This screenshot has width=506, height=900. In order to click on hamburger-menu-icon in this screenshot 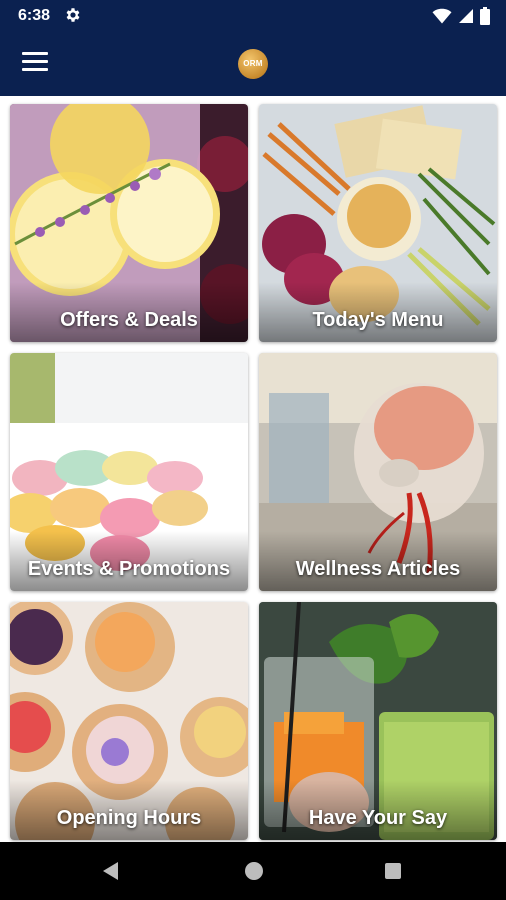, I will do `click(35, 63)`.